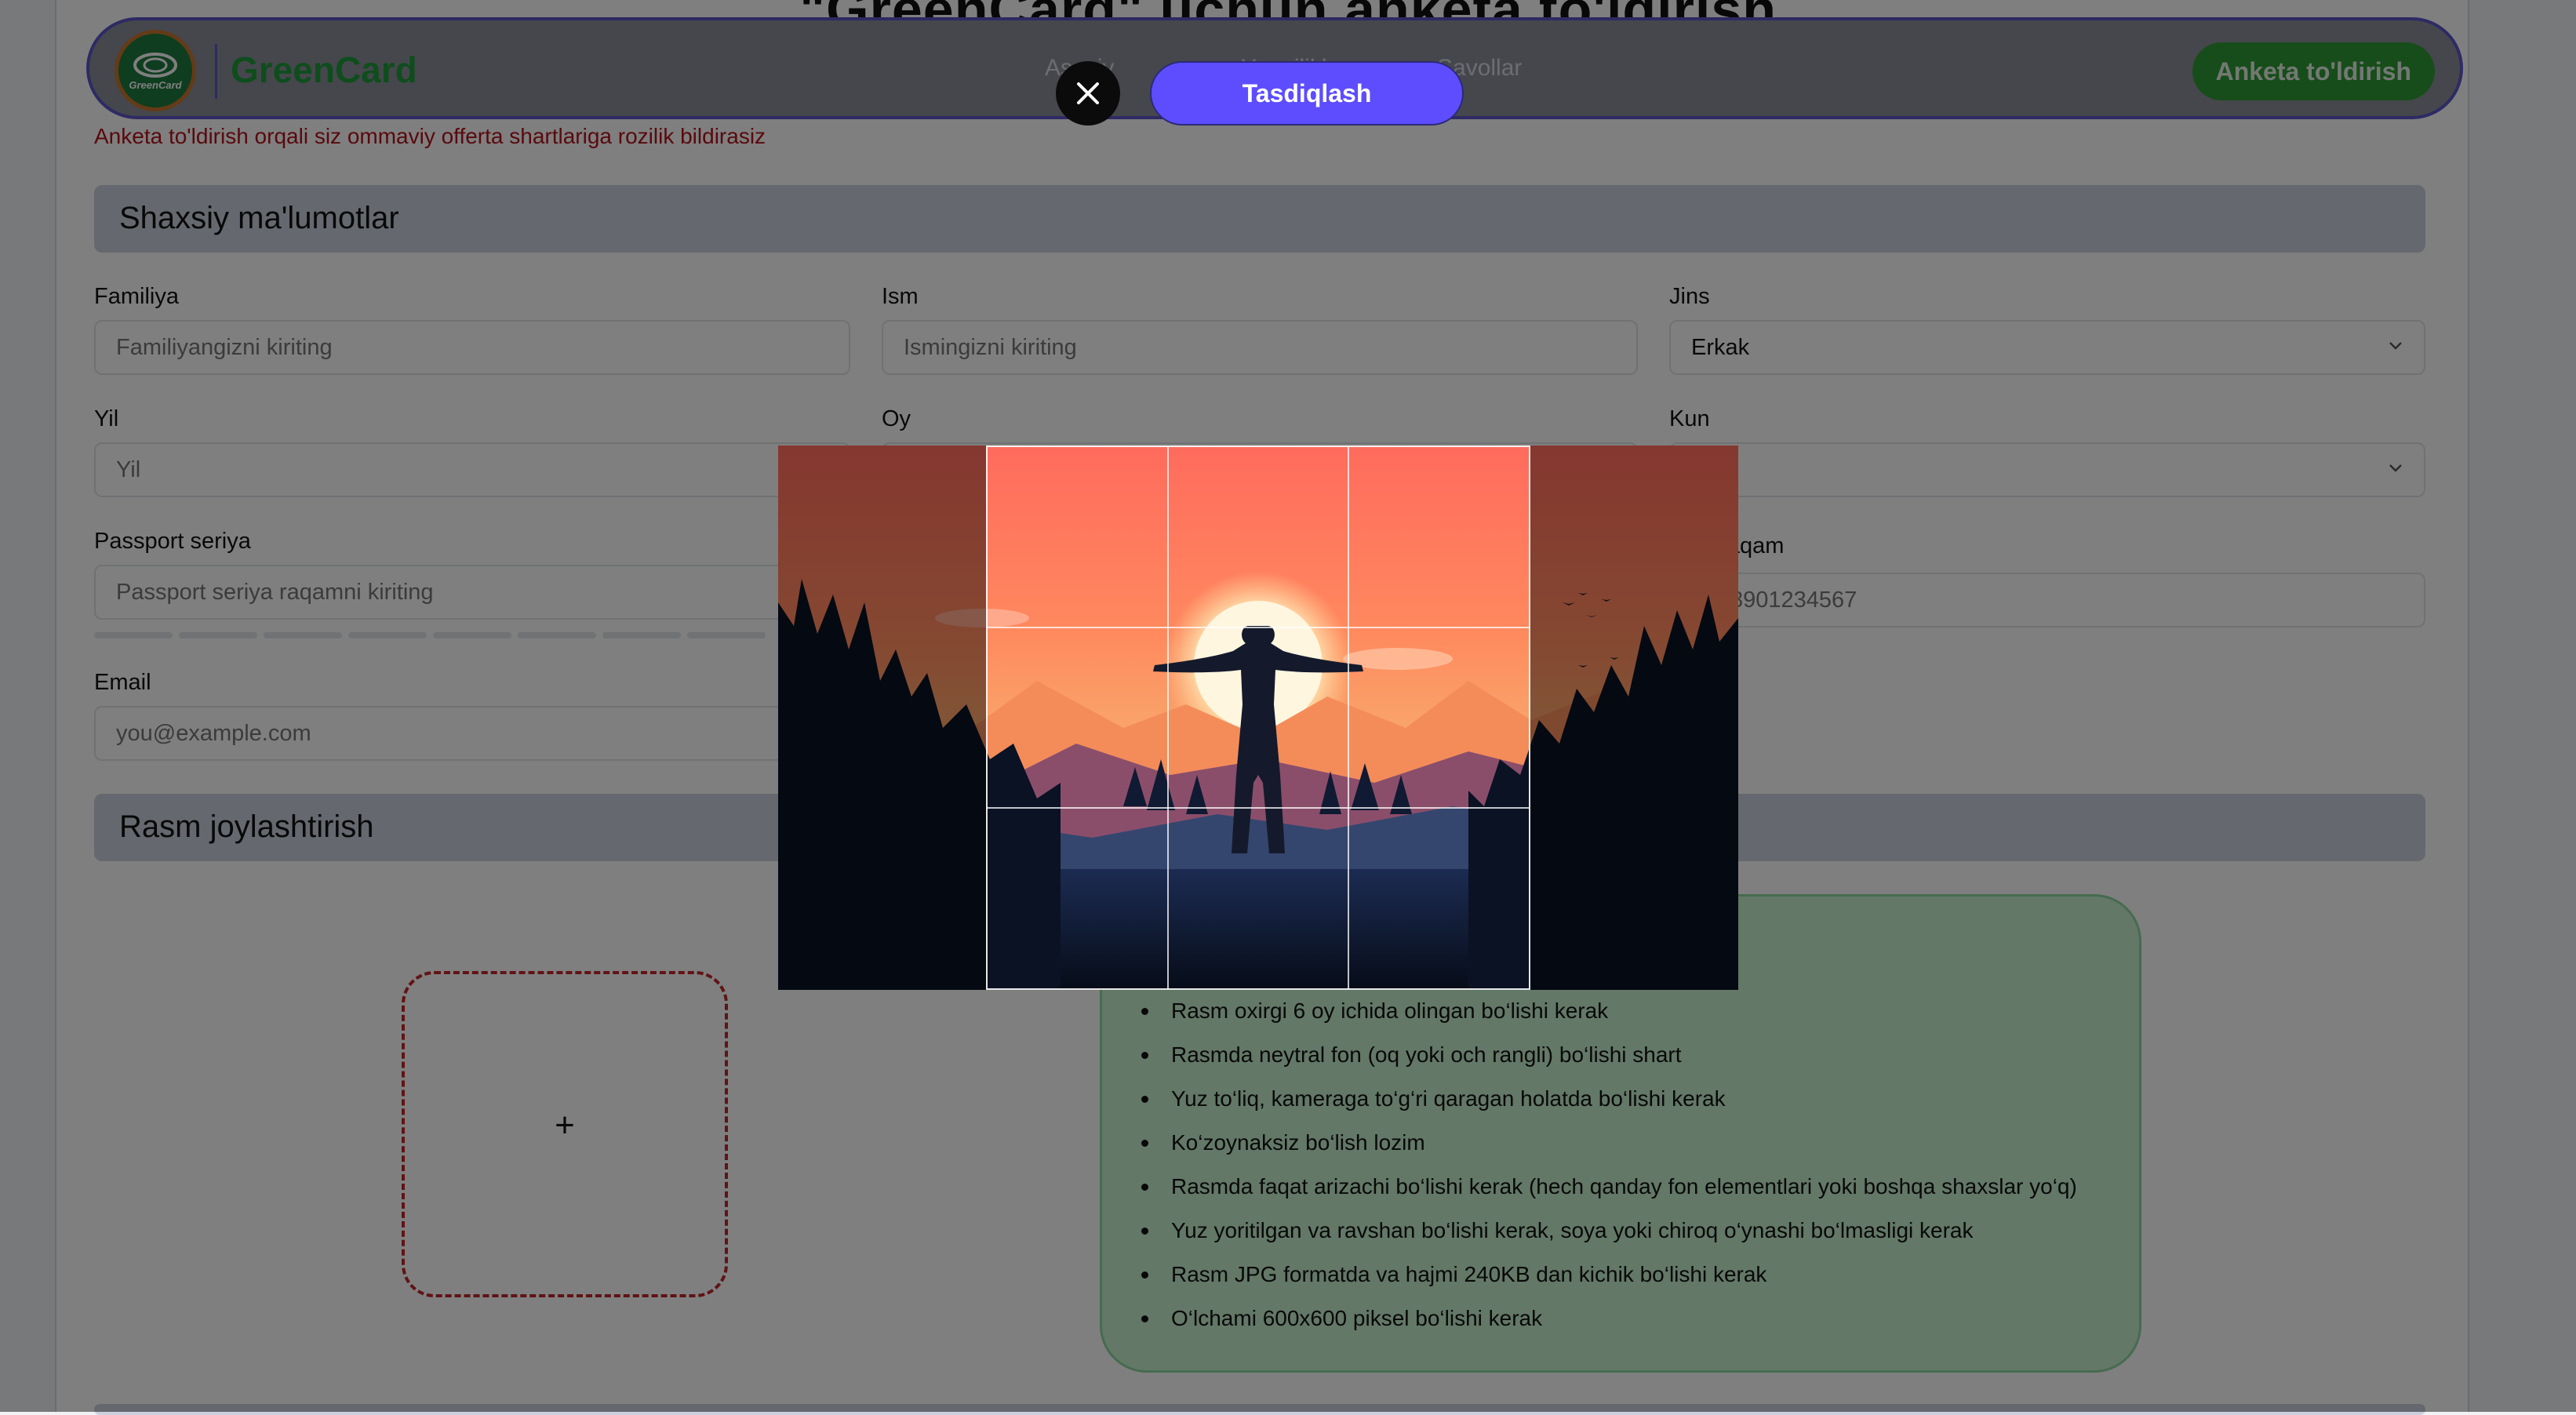 Image resolution: width=2576 pixels, height=1415 pixels. Describe the element at coordinates (1307, 93) in the screenshot. I see `confirm-crop-button: Tasdiqlash` at that location.